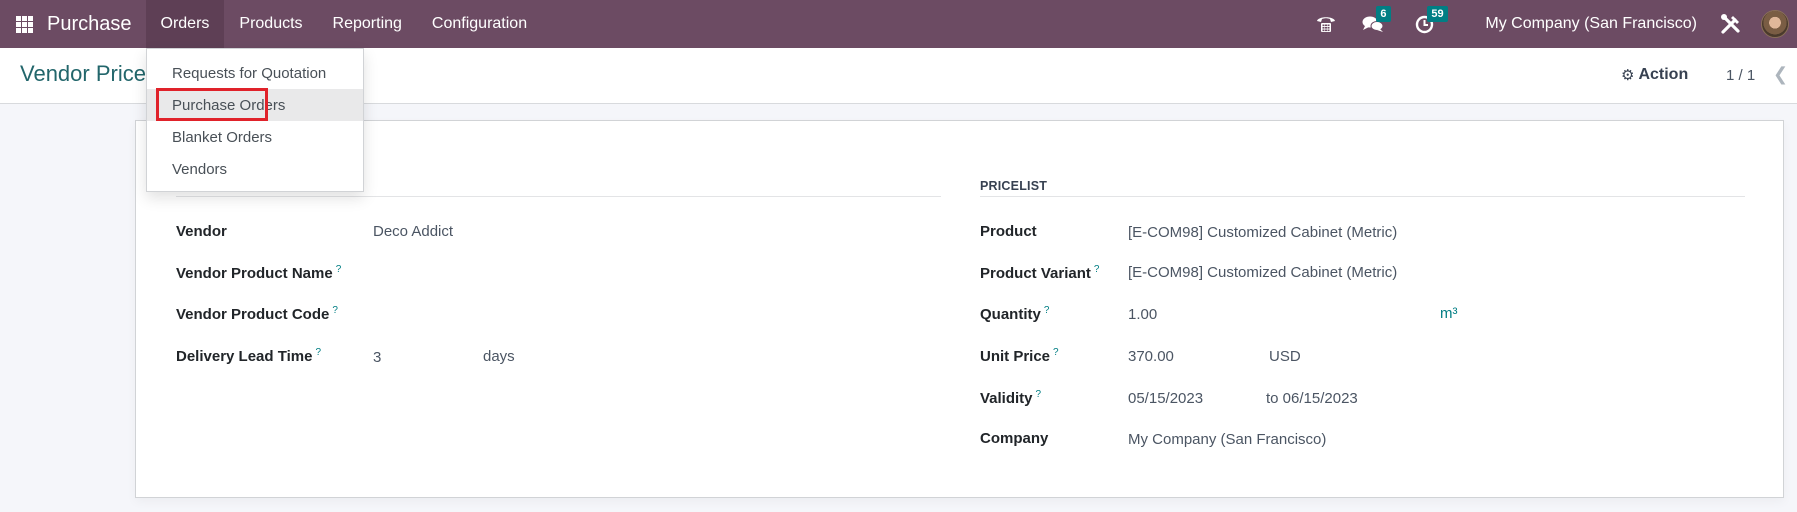 This screenshot has height=512, width=1797. What do you see at coordinates (367, 24) in the screenshot?
I see `menu-reporting: Reporting` at bounding box center [367, 24].